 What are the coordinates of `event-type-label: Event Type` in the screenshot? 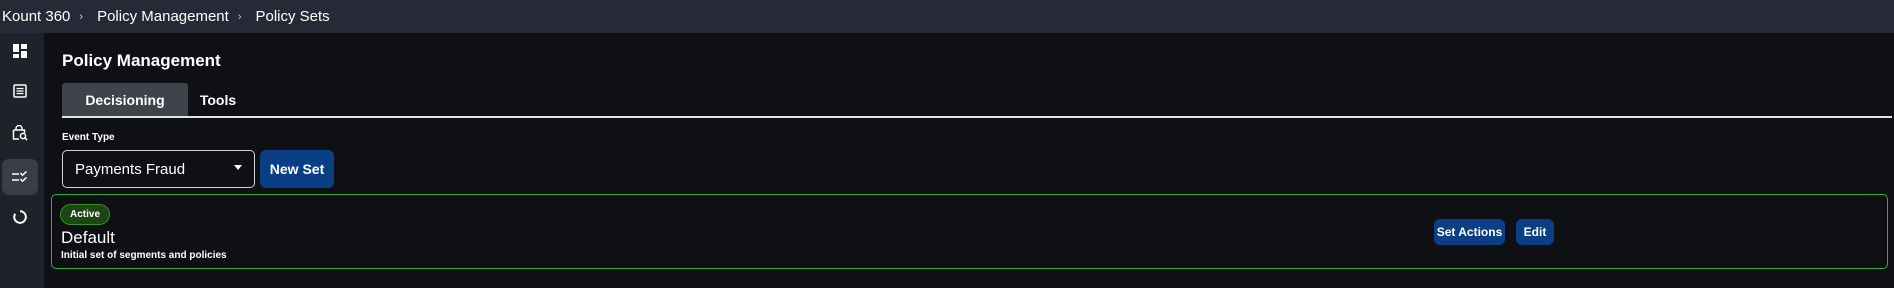 It's located at (88, 137).